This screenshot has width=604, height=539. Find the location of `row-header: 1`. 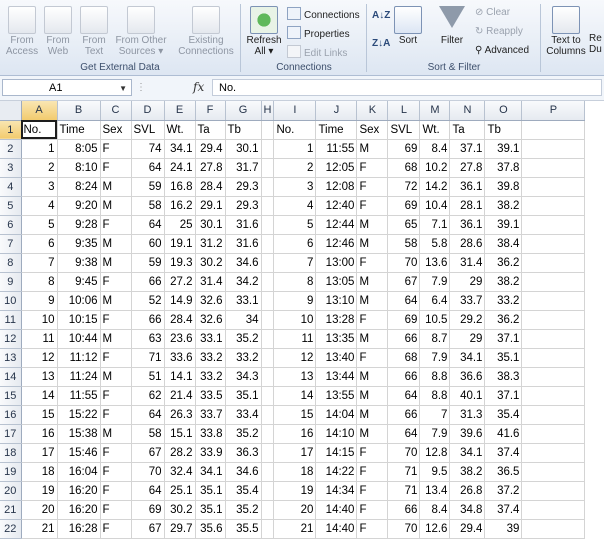

row-header: 1 is located at coordinates (11, 130).